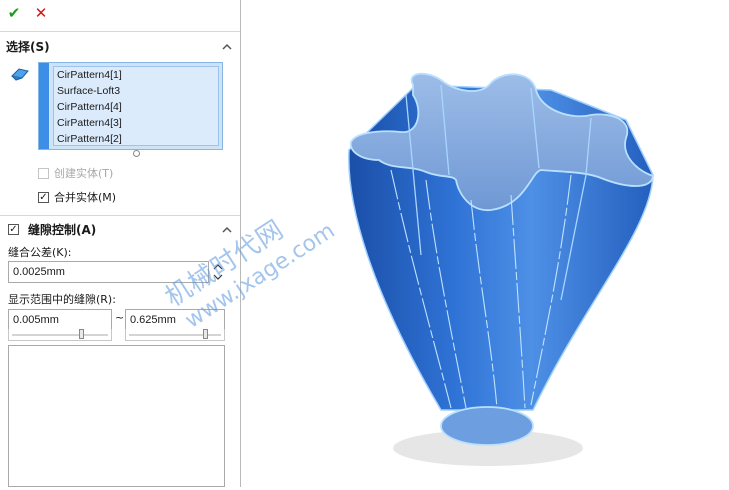 The width and height of the screenshot is (729, 490). I want to click on collapse-selection-chevron-icon, so click(227, 47).